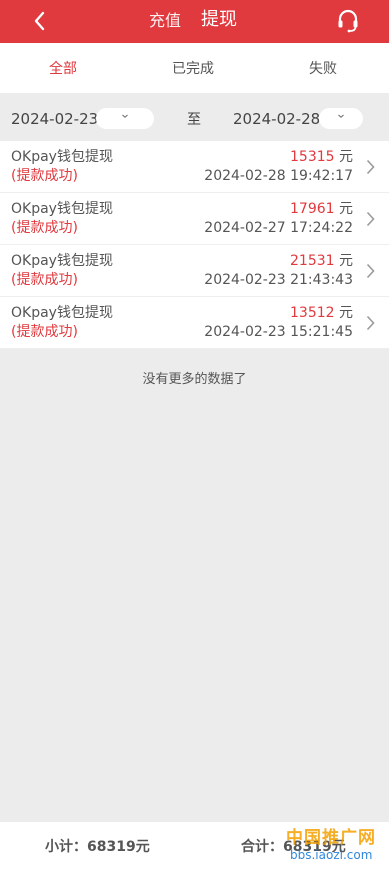  I want to click on tab-failed: 失败, so click(323, 69).